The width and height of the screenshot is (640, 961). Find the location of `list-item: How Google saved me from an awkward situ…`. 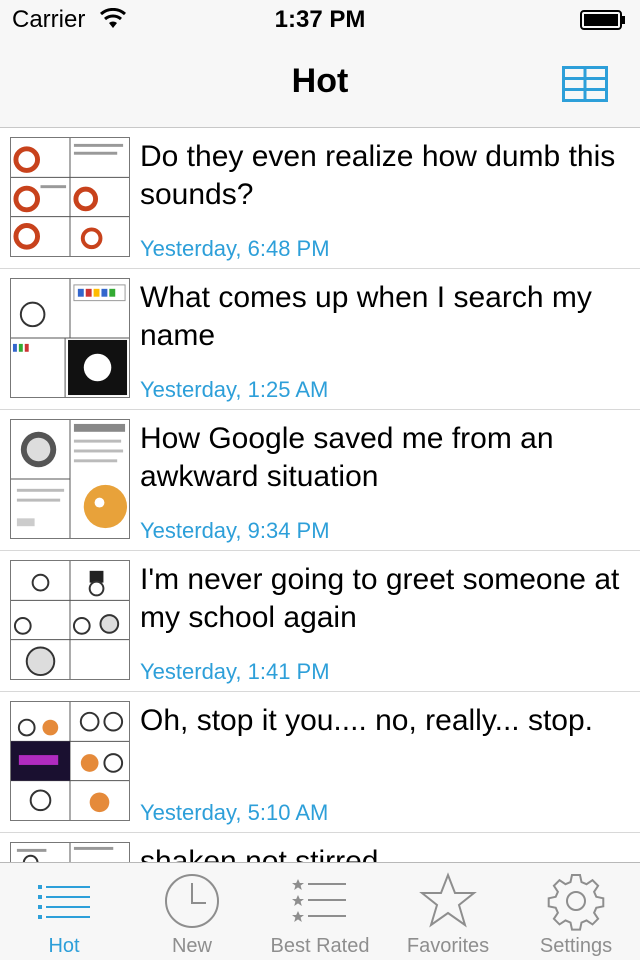

list-item: How Google saved me from an awkward situ… is located at coordinates (320, 480).